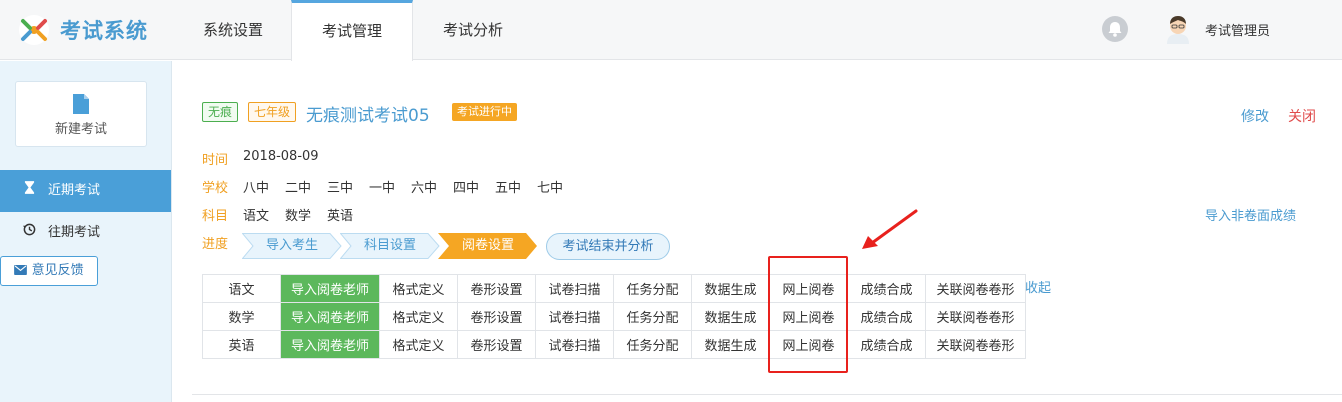 Image resolution: width=1342 pixels, height=402 pixels. Describe the element at coordinates (1115, 29) in the screenshot. I see `notification-icon` at that location.